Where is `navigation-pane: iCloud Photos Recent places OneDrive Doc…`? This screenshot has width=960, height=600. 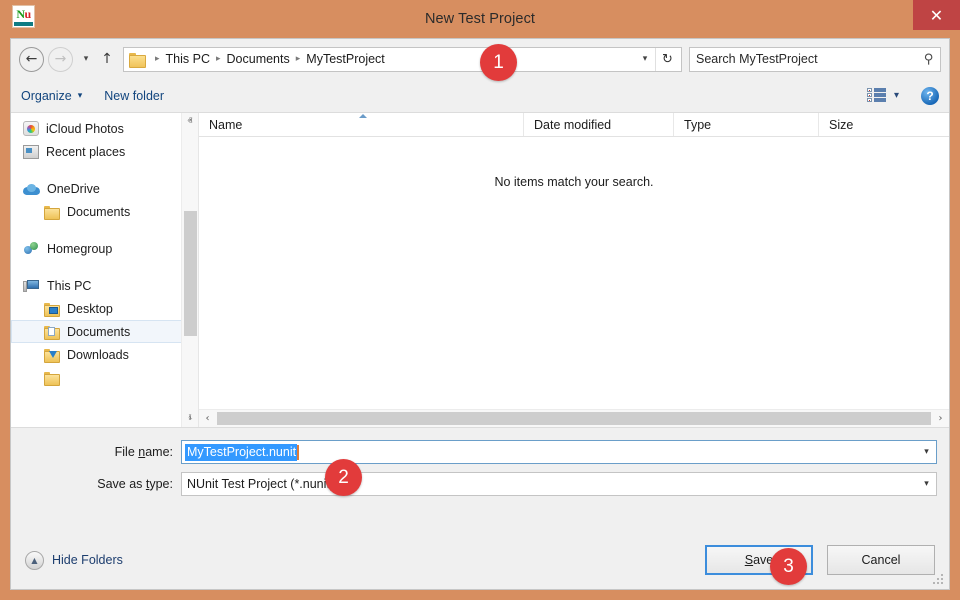 navigation-pane: iCloud Photos Recent places OneDrive Doc… is located at coordinates (105, 270).